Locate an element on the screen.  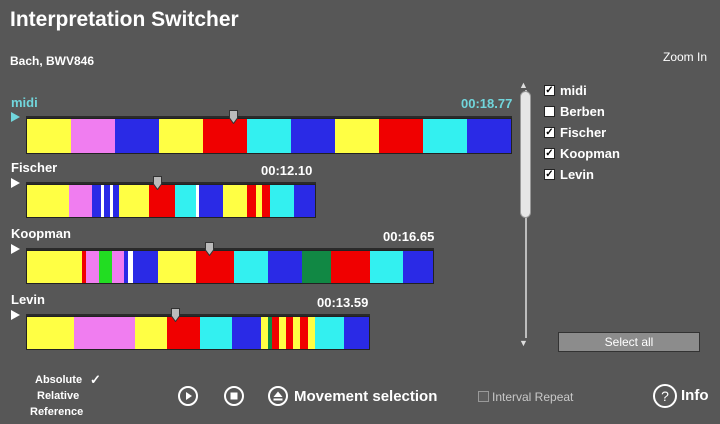
track-name-levin: Levin is located at coordinates (28, 299).